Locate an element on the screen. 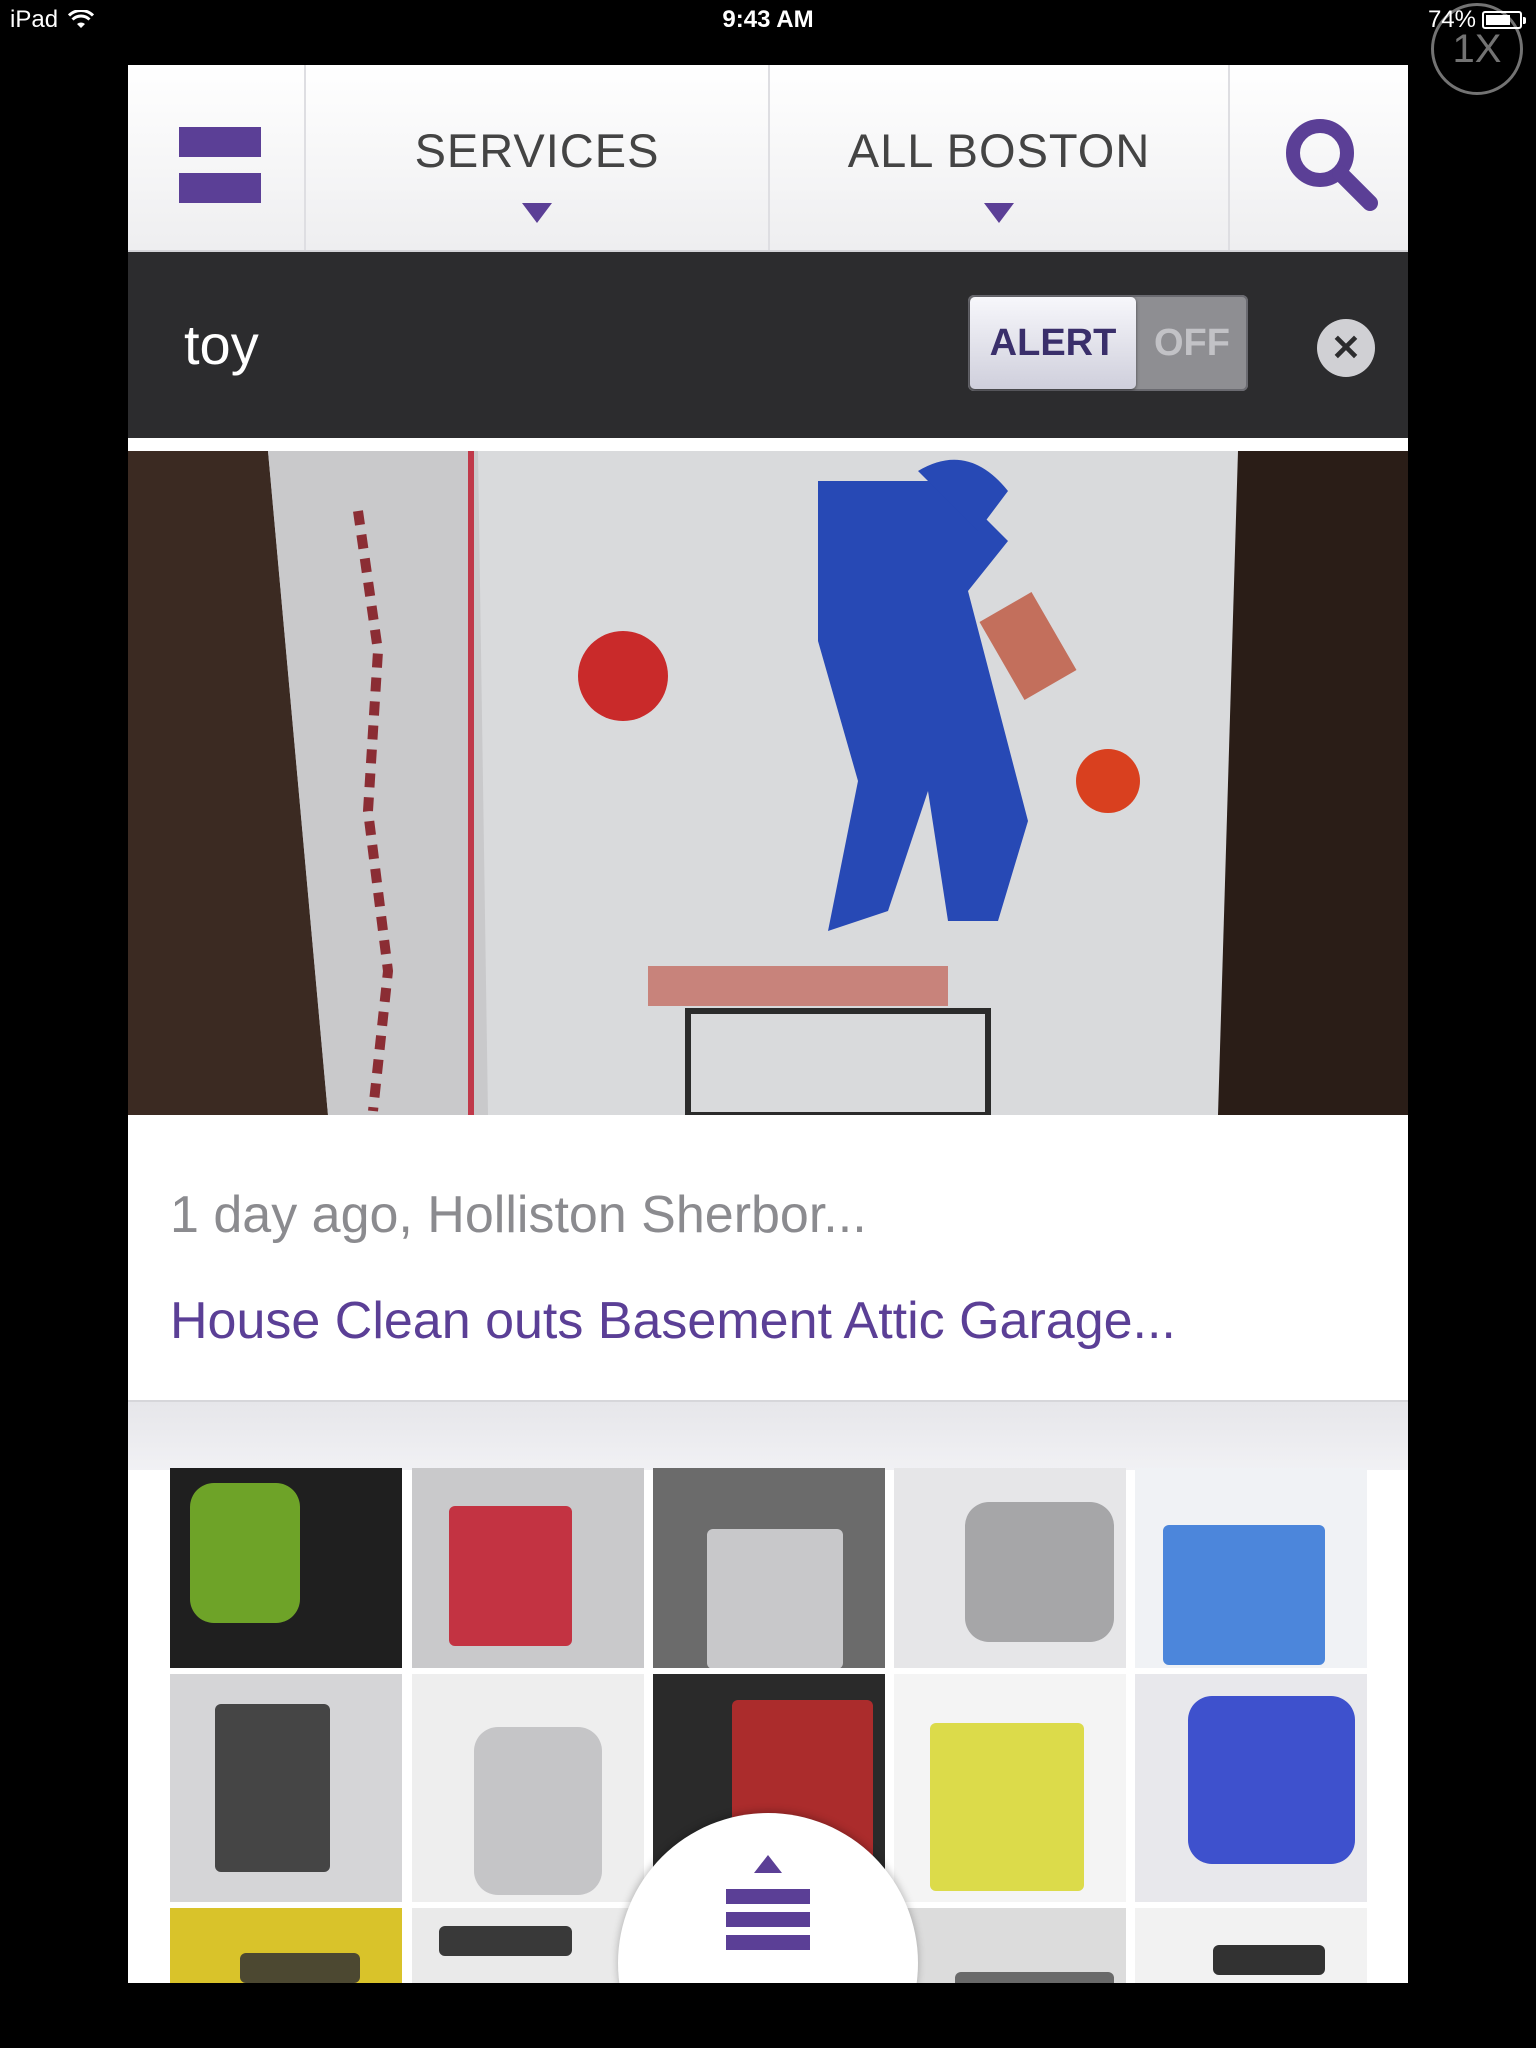  chevron-up-icon is located at coordinates (768, 1864).